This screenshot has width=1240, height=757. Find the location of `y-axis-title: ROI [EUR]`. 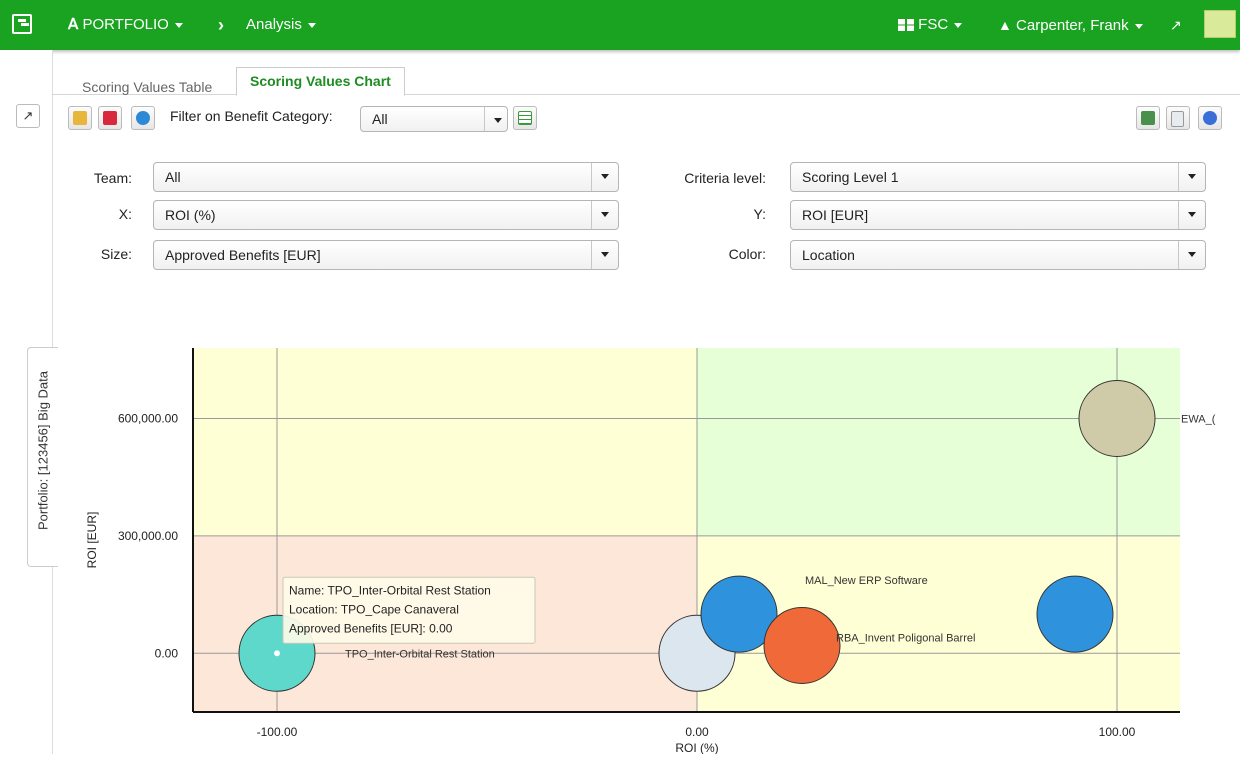

y-axis-title: ROI [EUR] is located at coordinates (92, 540).